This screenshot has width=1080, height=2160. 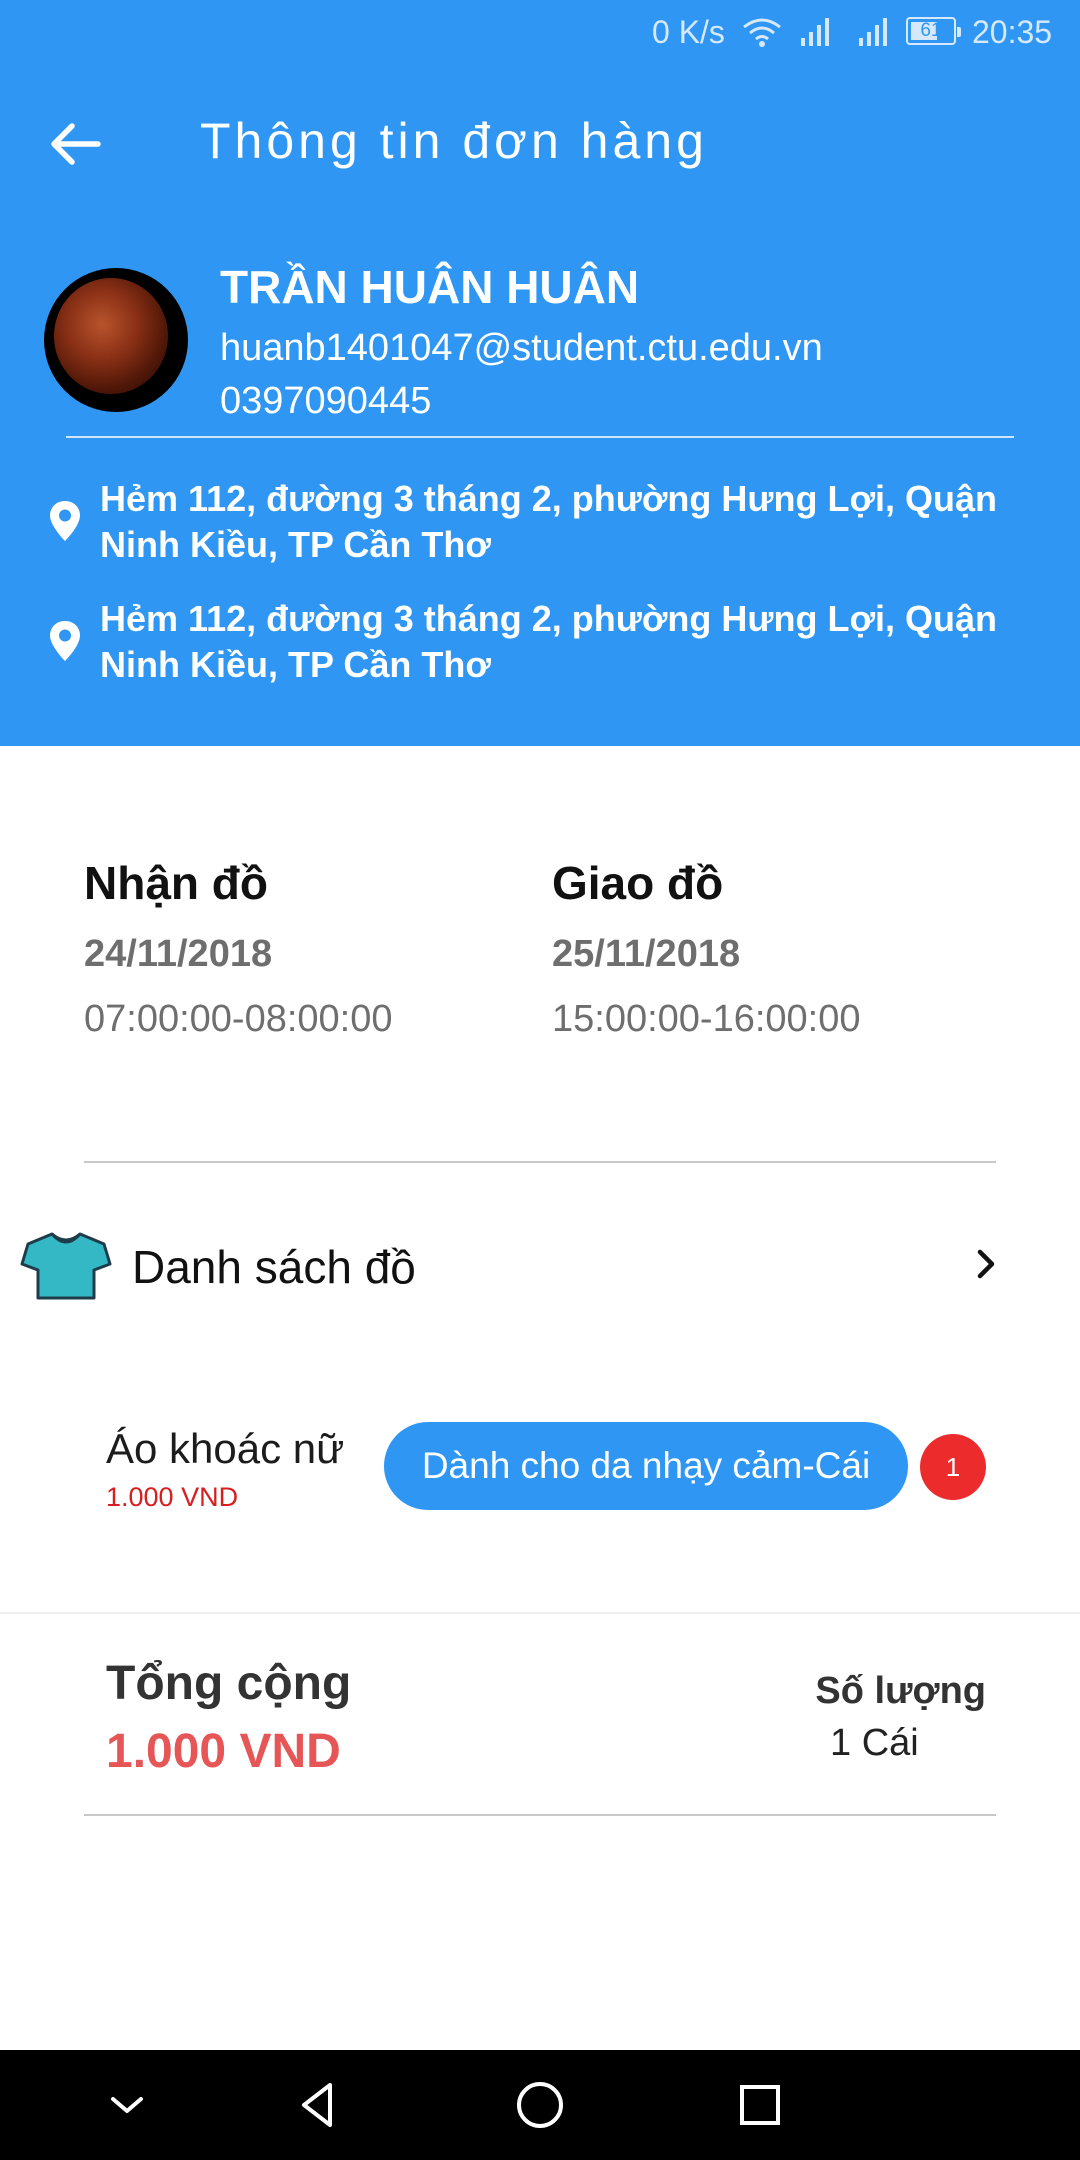 I want to click on total-value: 1.000 VND, so click(x=223, y=1751).